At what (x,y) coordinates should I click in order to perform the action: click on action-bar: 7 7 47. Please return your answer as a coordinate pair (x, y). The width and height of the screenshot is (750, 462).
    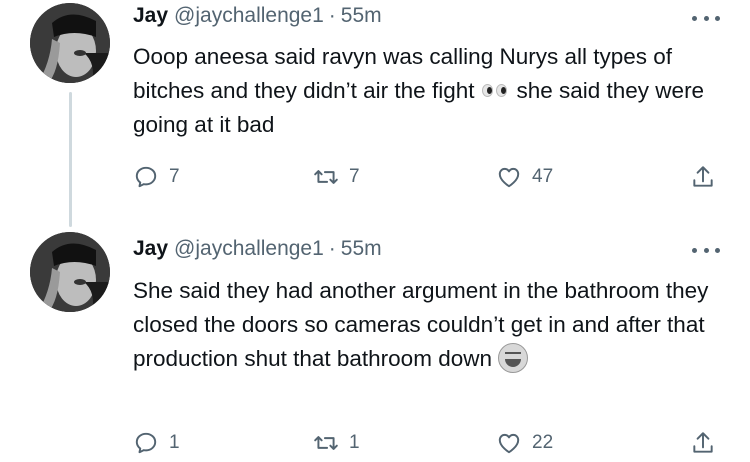
    Looking at the image, I should click on (428, 179).